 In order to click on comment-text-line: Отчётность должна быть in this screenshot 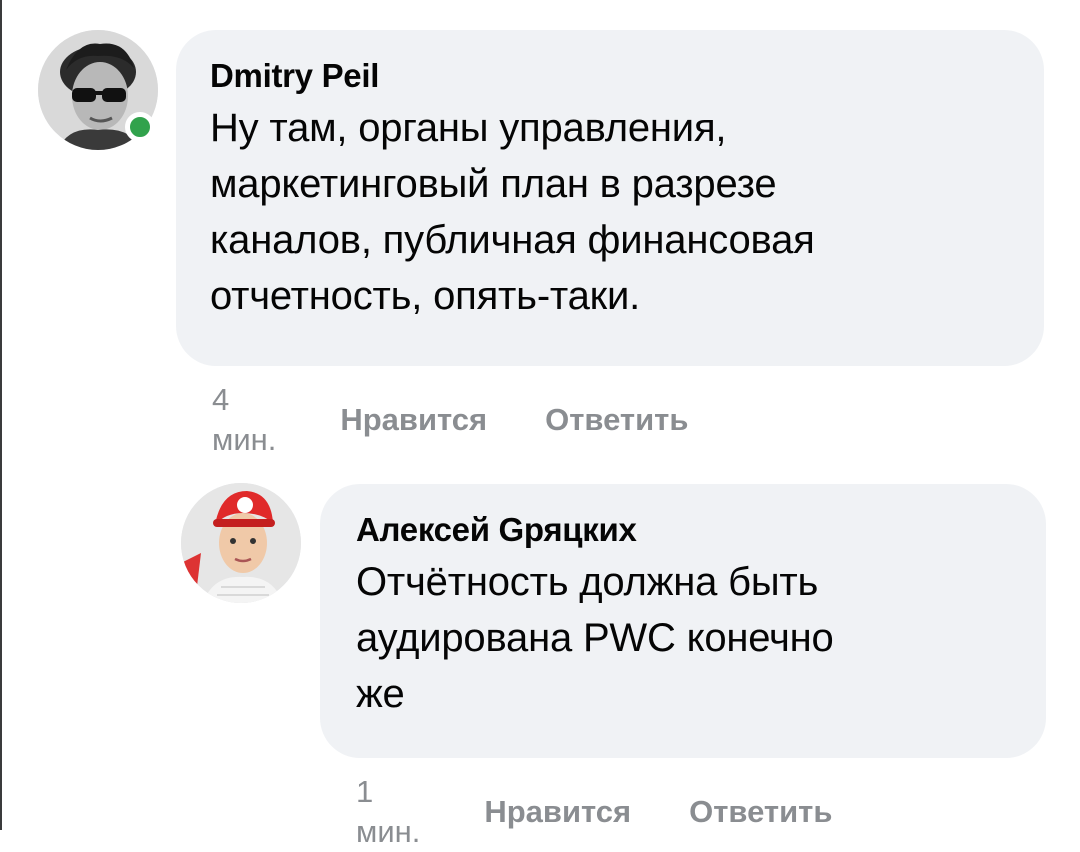, I will do `click(587, 582)`.